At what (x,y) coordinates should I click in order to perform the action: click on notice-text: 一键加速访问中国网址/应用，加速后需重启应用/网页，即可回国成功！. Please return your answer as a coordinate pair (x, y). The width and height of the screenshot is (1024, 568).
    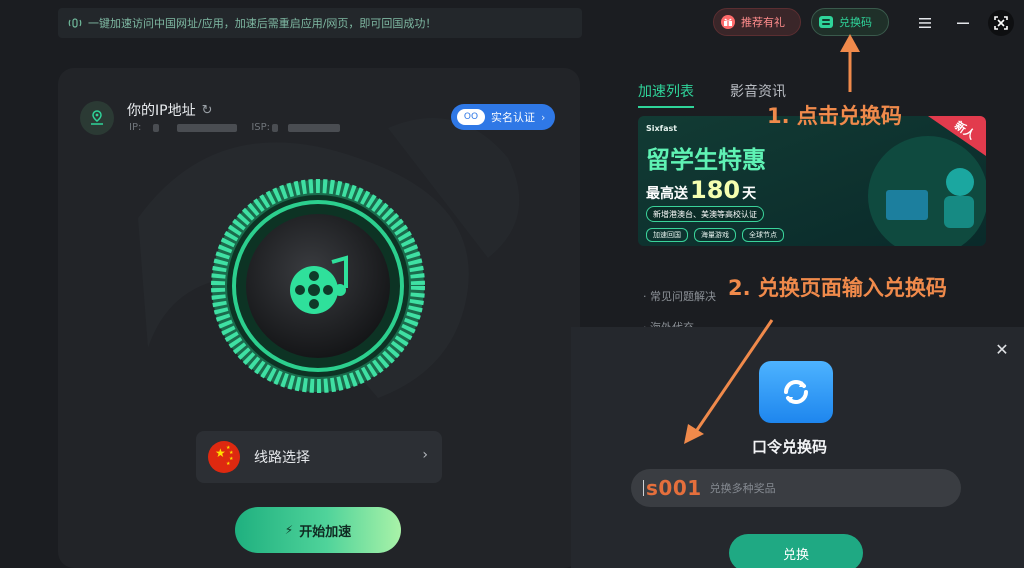
    Looking at the image, I should click on (262, 23).